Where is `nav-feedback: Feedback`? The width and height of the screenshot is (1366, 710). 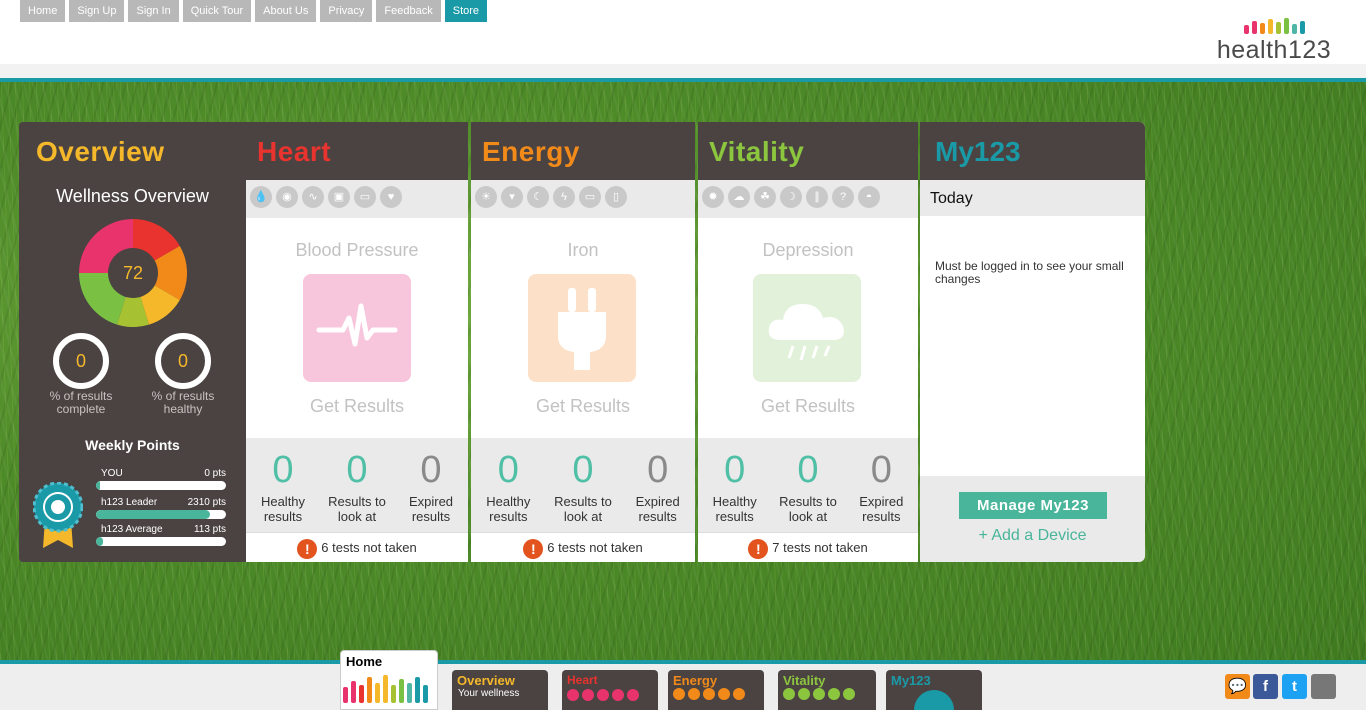
nav-feedback: Feedback is located at coordinates (408, 11).